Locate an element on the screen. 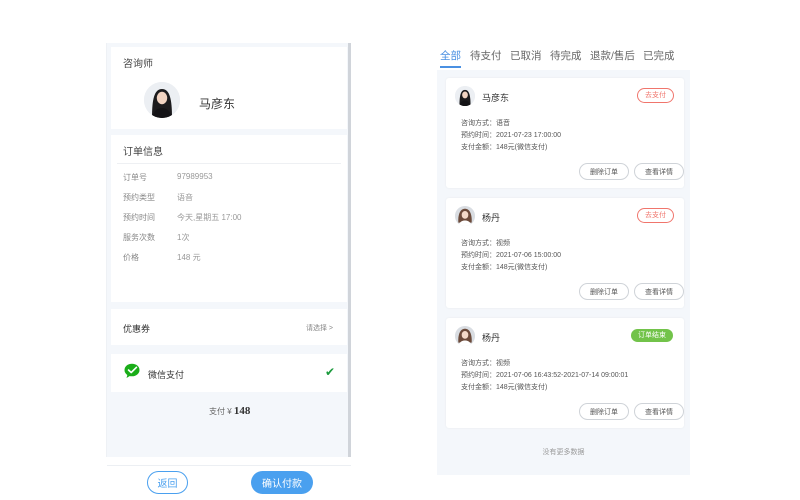 The width and height of the screenshot is (800, 500). tab-pending-payment: 待支付 is located at coordinates (486, 55).